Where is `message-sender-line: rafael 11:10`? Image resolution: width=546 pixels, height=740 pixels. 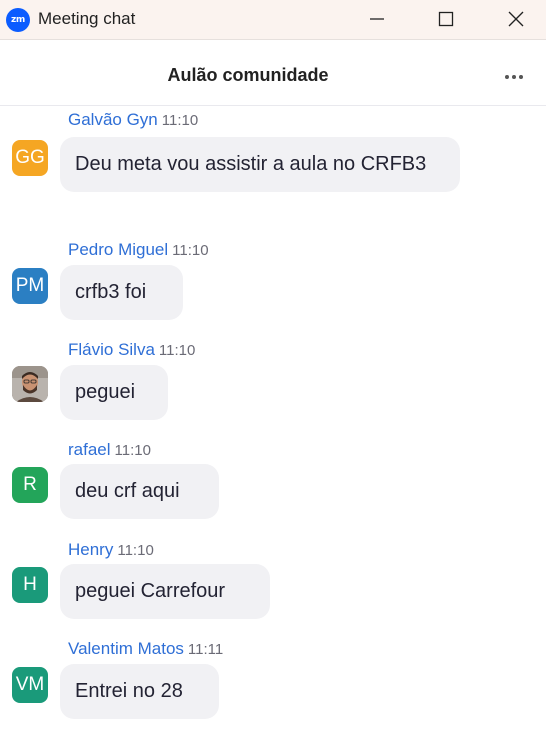
message-sender-line: rafael 11:10 is located at coordinates (109, 450).